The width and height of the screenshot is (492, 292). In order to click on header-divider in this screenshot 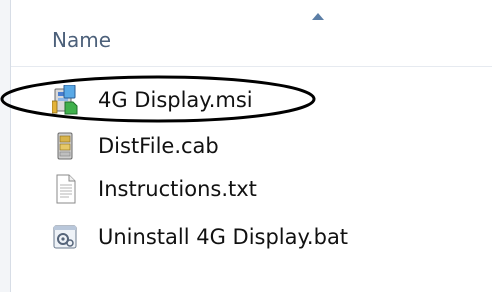, I will do `click(251, 66)`.